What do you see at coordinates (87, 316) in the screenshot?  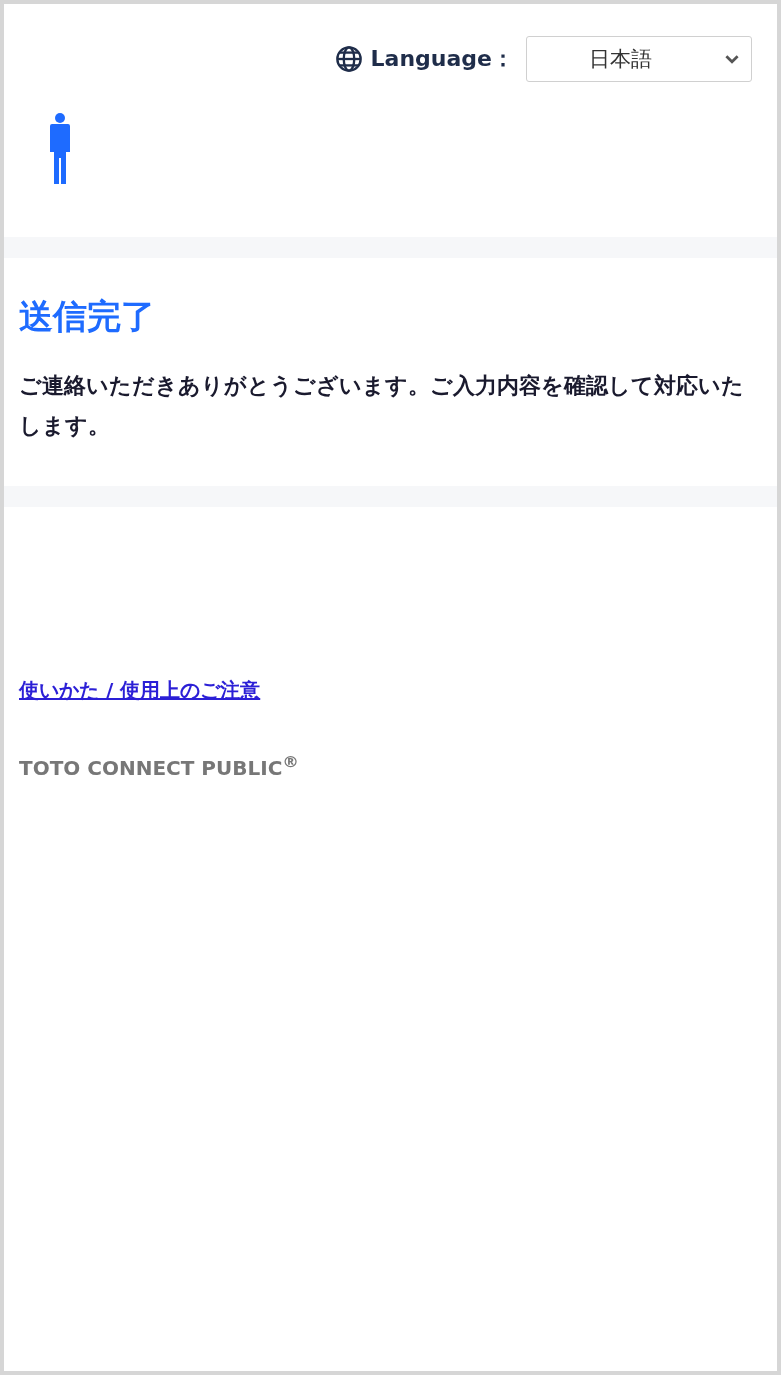 I see `page-title: 送信完了` at bounding box center [87, 316].